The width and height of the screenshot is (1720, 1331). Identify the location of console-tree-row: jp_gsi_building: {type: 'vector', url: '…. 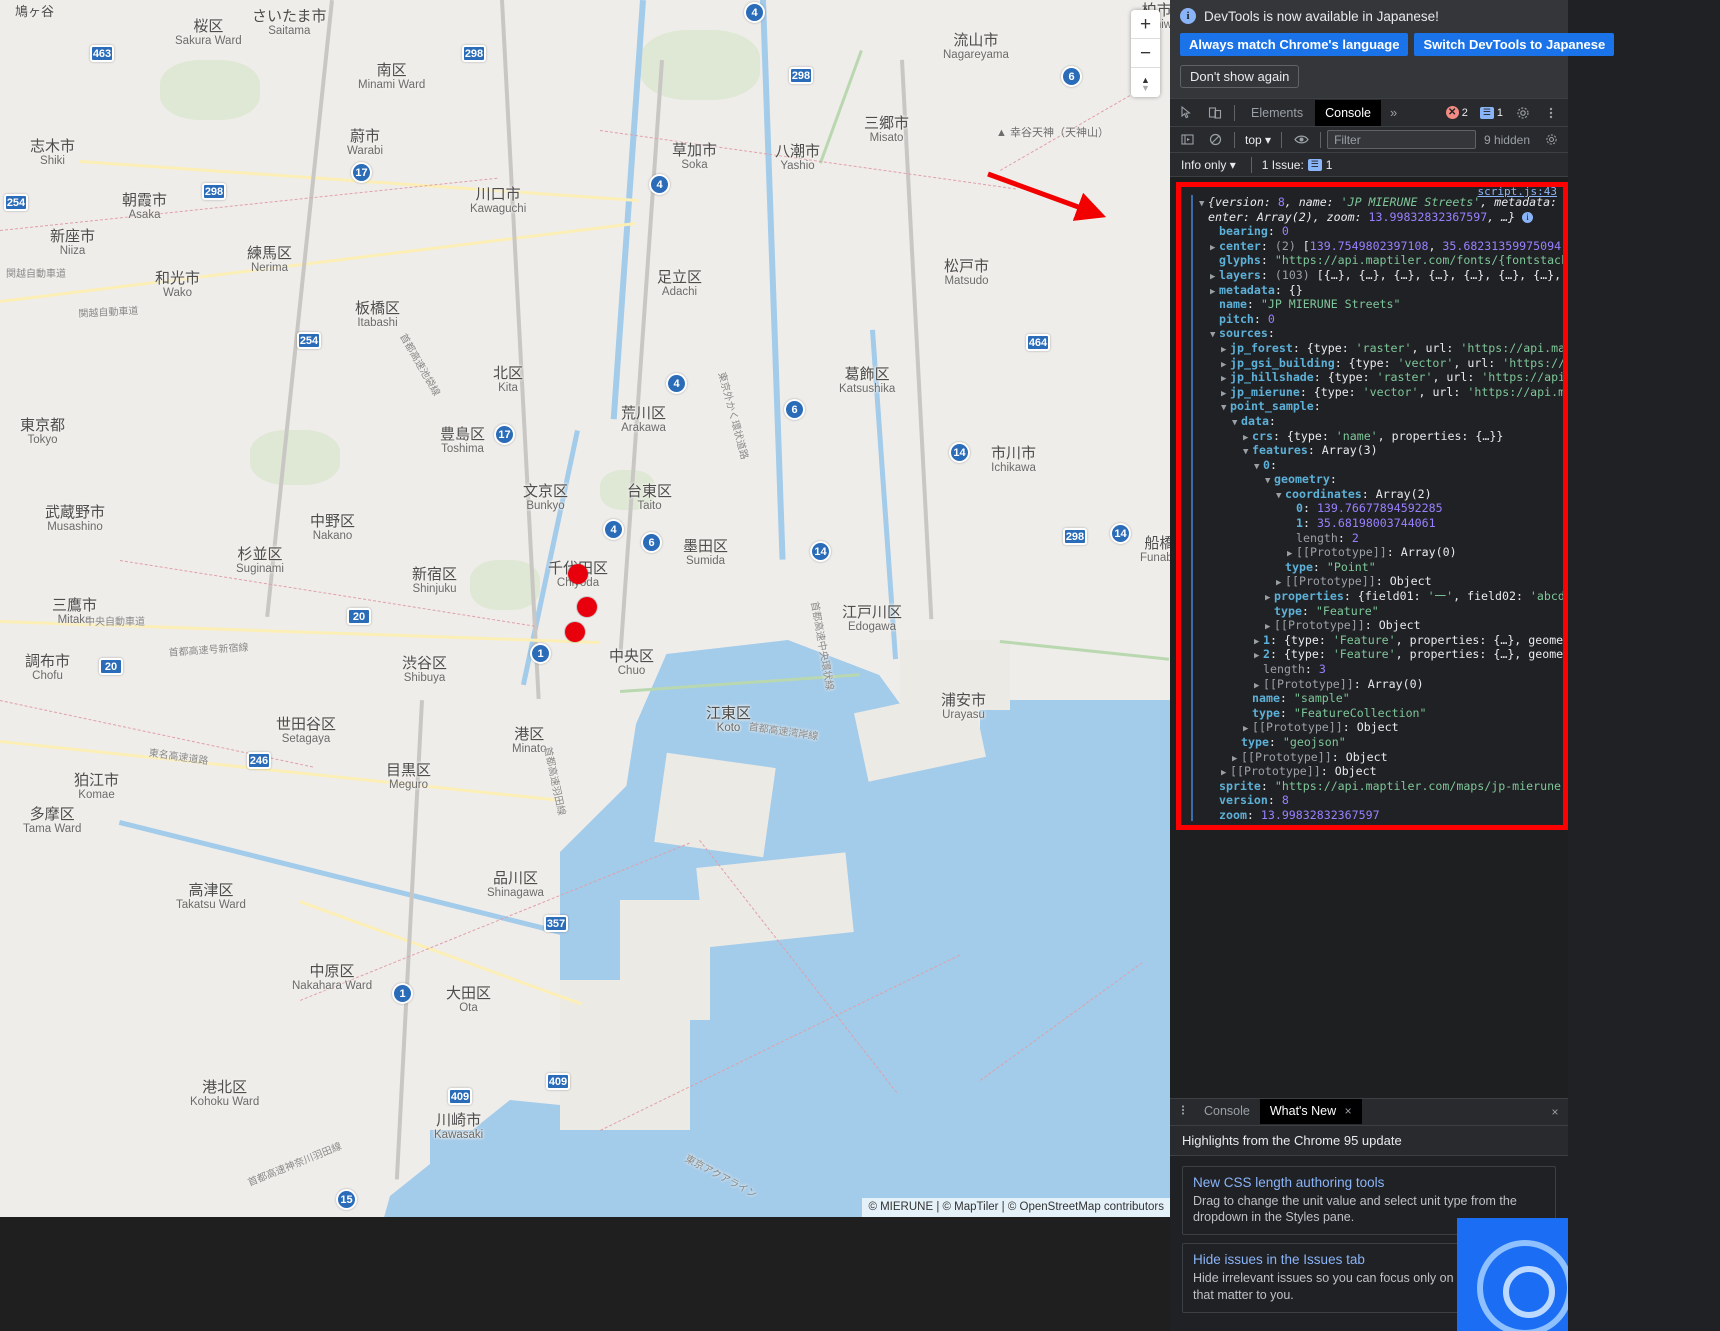
(1381, 363).